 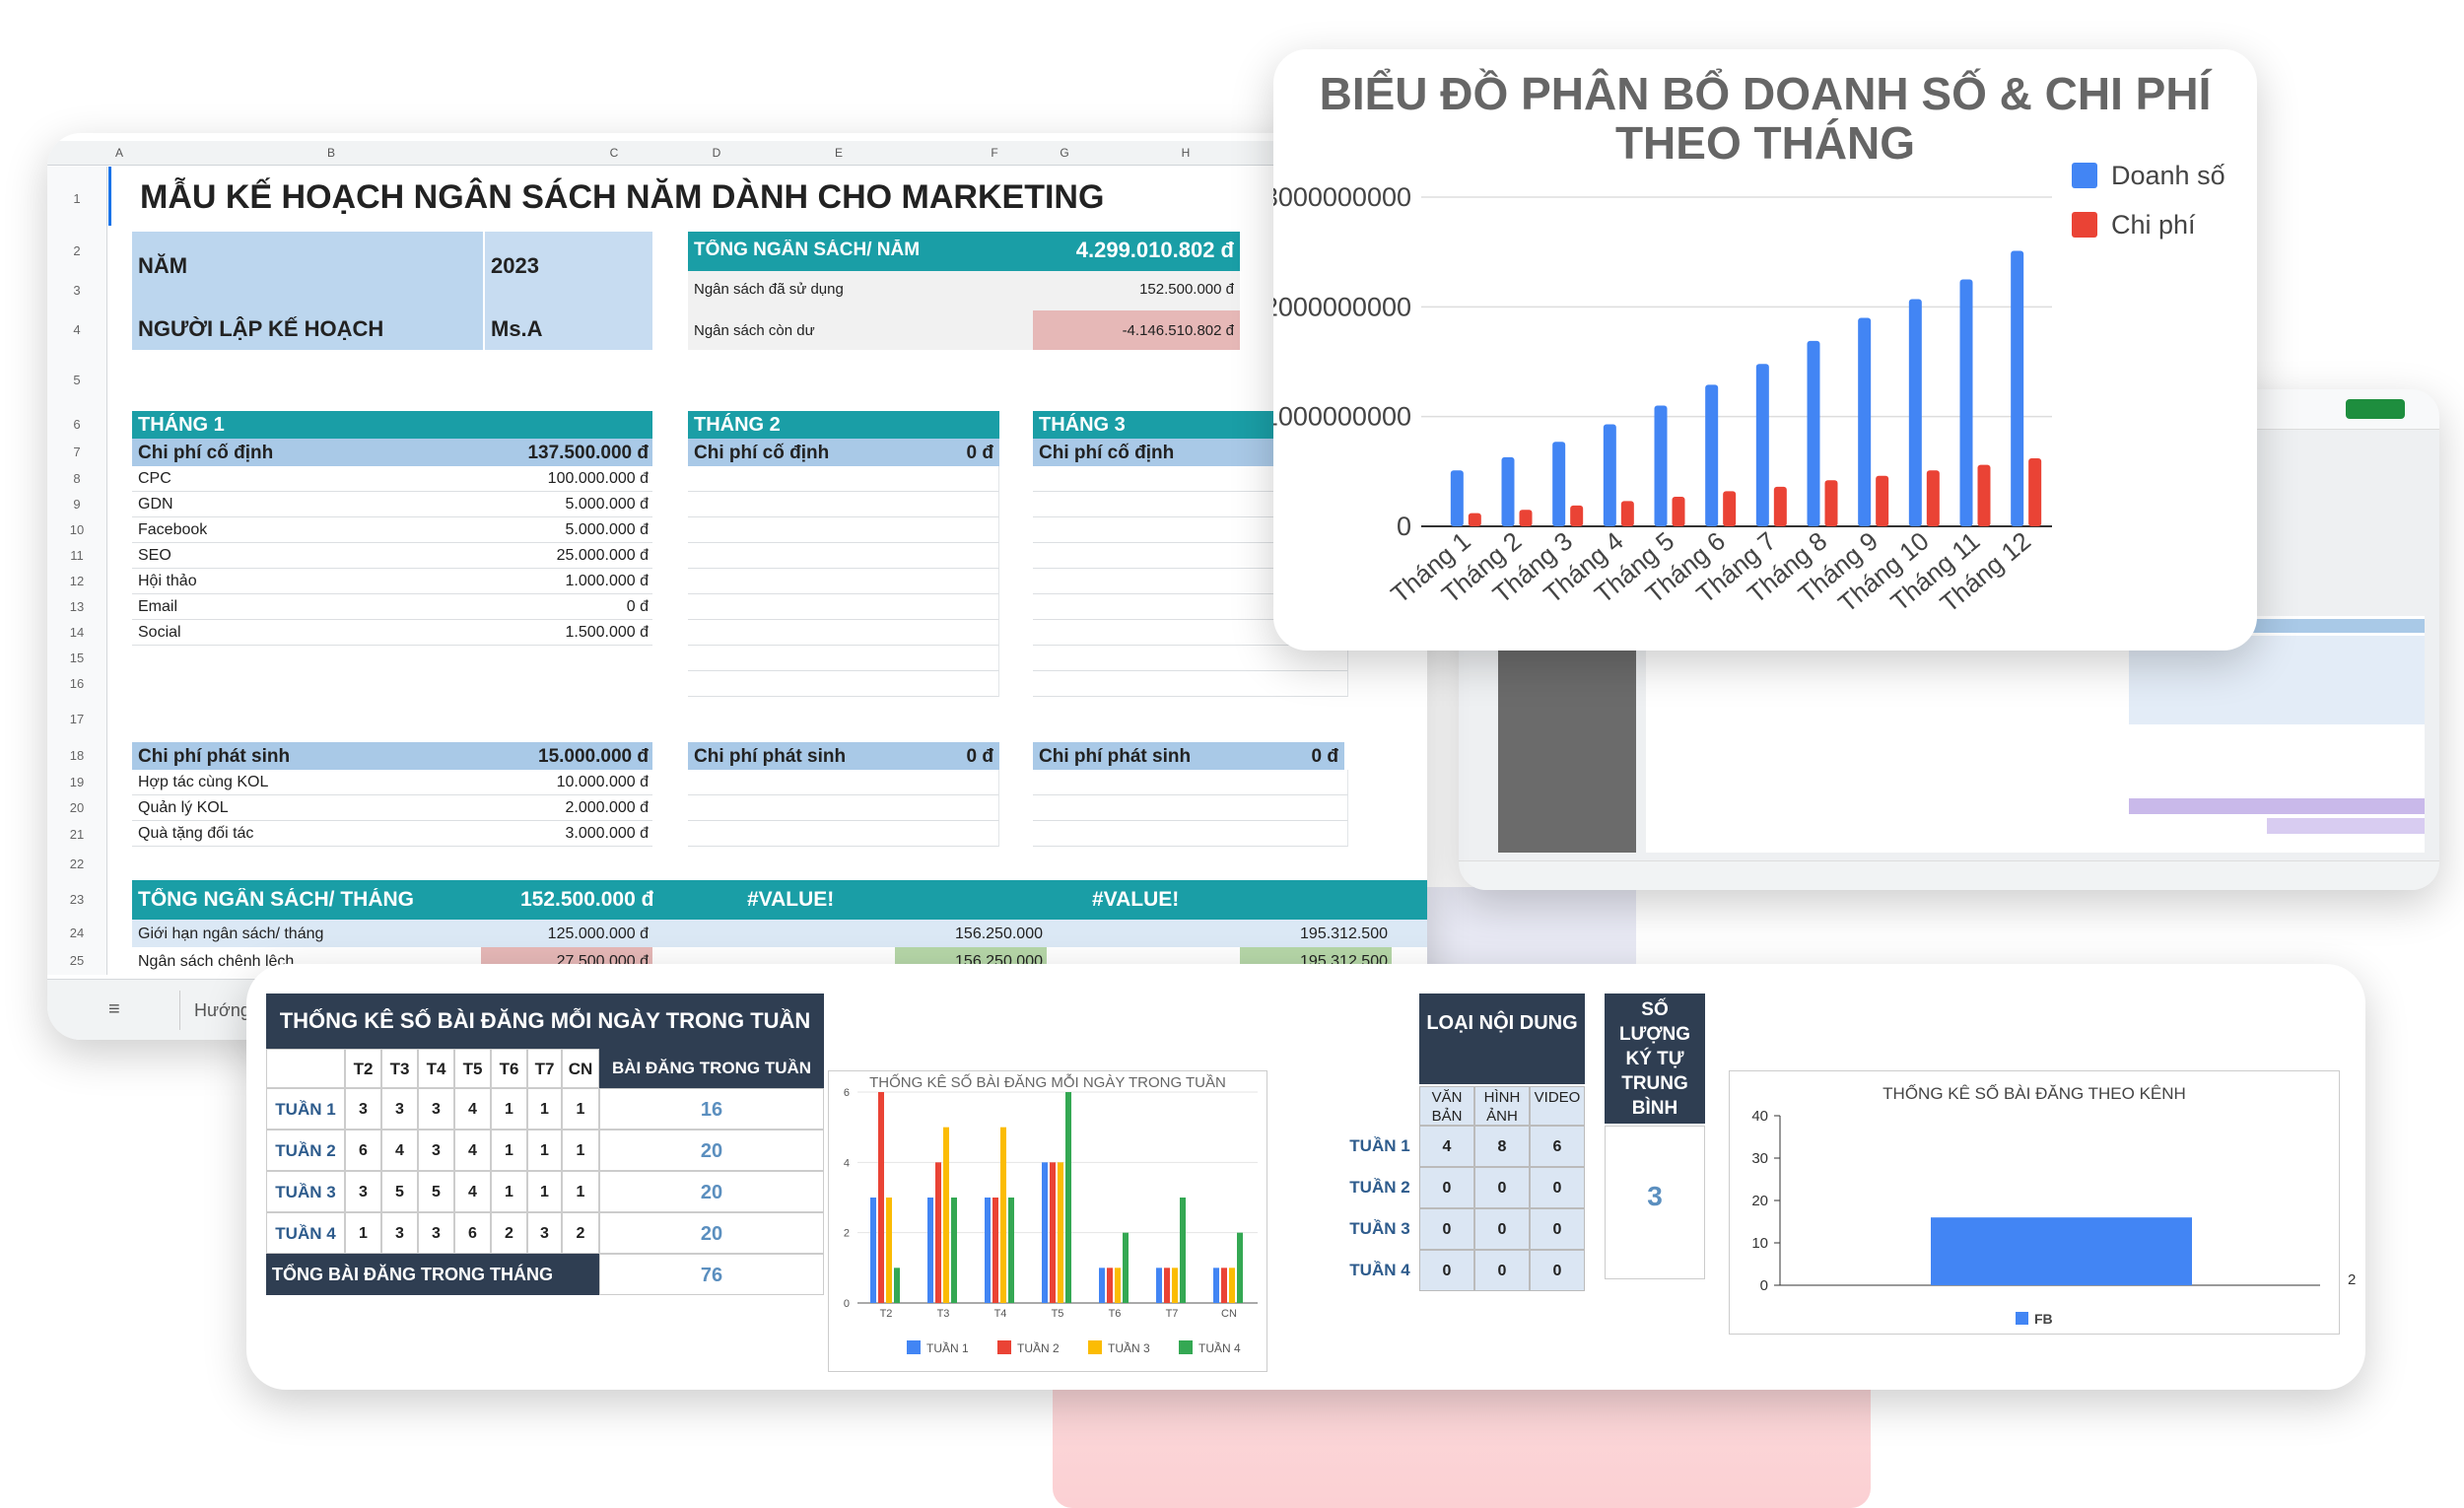 What do you see at coordinates (944, 757) in the screenshot?
I see `month2-var-value: 0 đ` at bounding box center [944, 757].